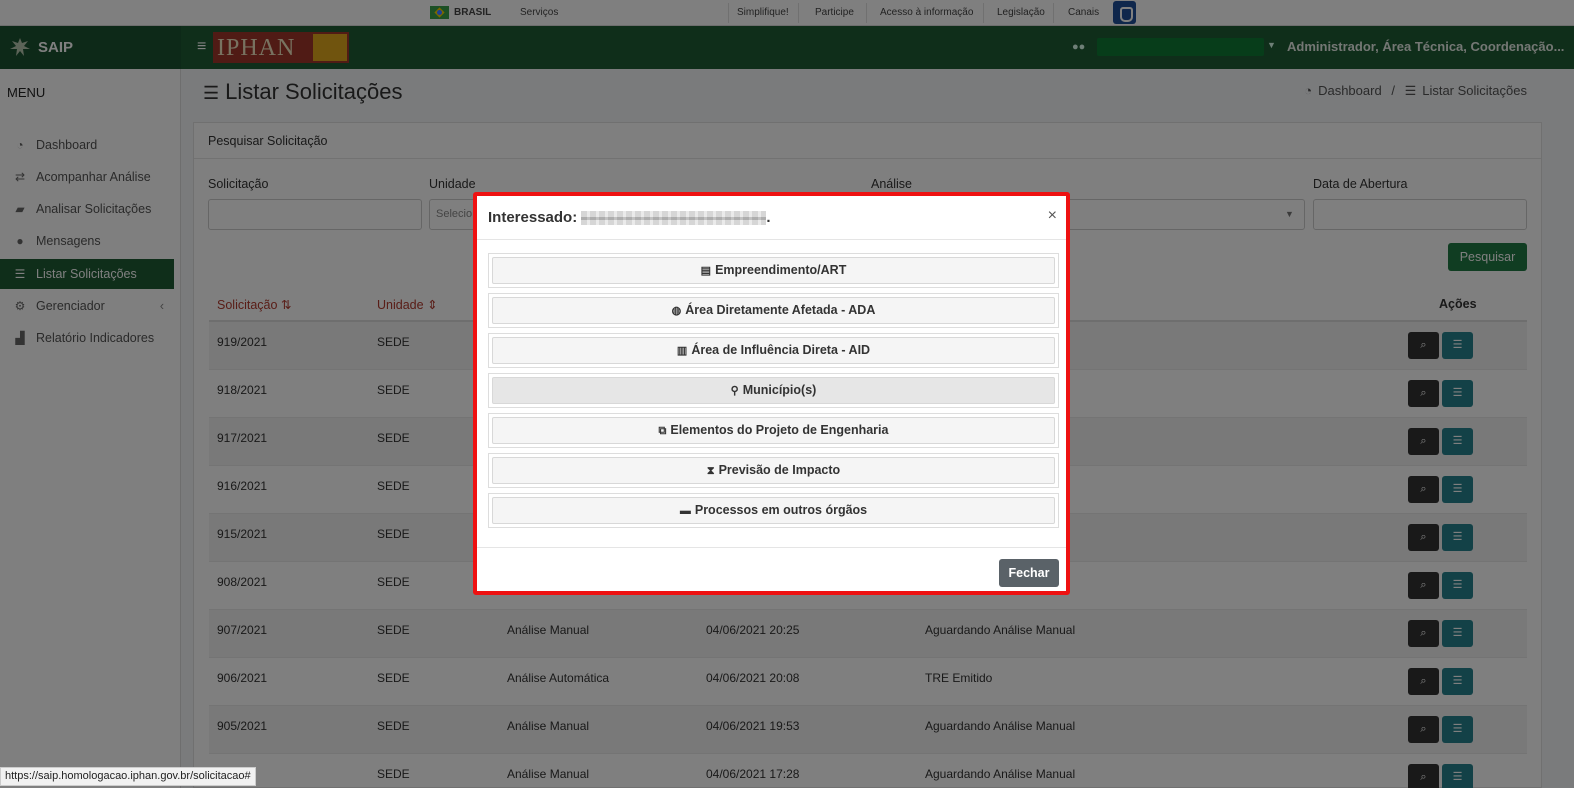 The image size is (1574, 788). I want to click on modal-title: Interessado: ., so click(629, 217).